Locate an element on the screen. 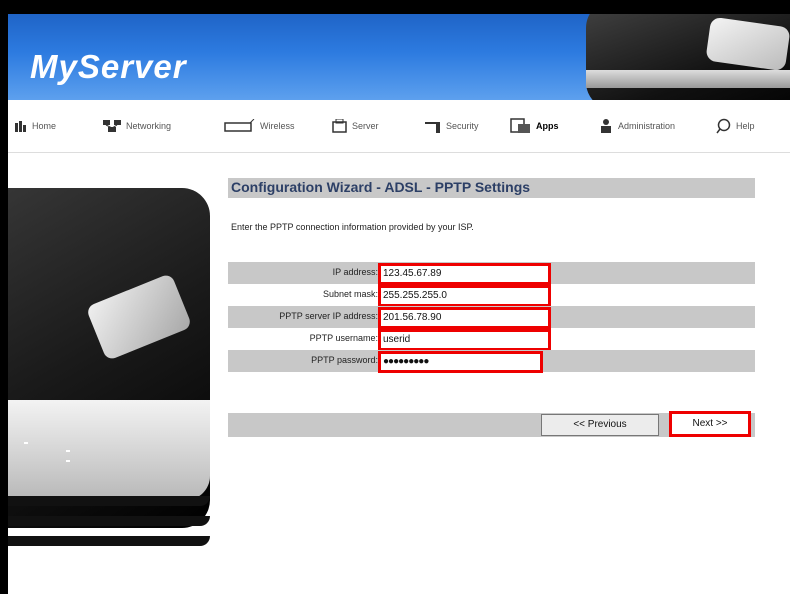 The image size is (790, 594). wizard-button-bar: << Previous Next >> is located at coordinates (491, 424).